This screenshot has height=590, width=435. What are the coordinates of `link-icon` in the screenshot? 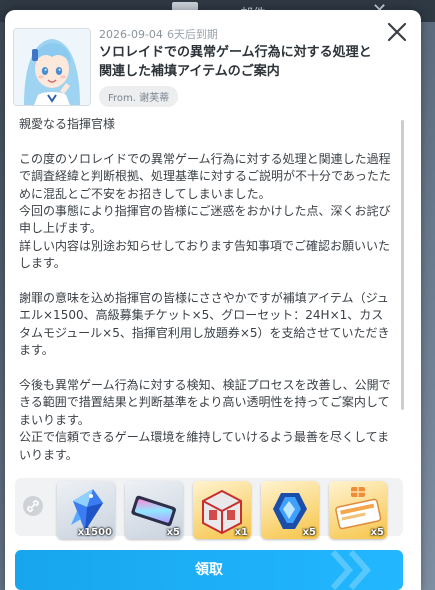 It's located at (33, 506).